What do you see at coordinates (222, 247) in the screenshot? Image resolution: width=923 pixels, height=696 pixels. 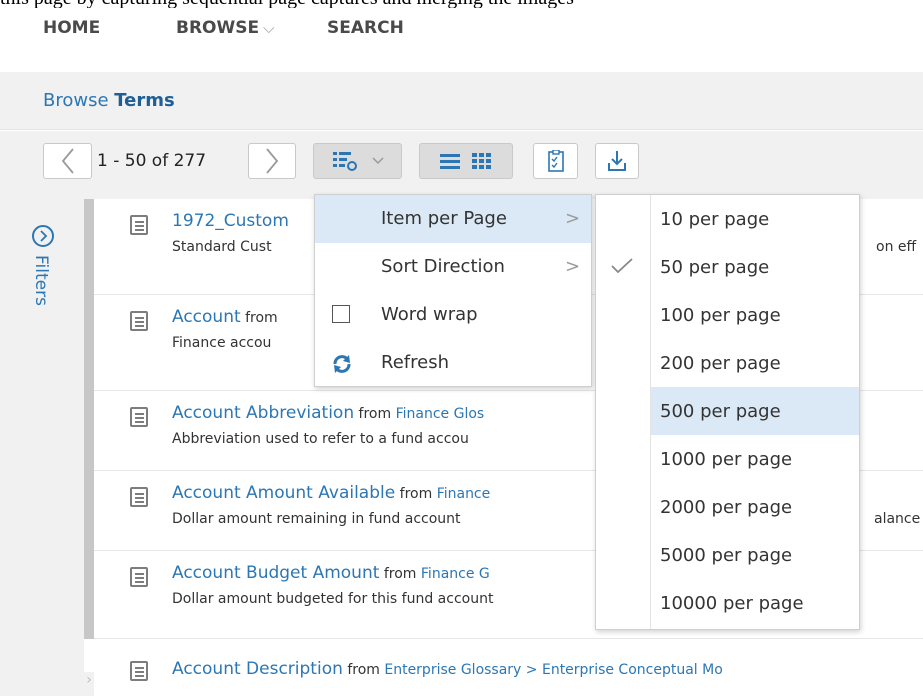 I see `term-description: Standard Cust` at bounding box center [222, 247].